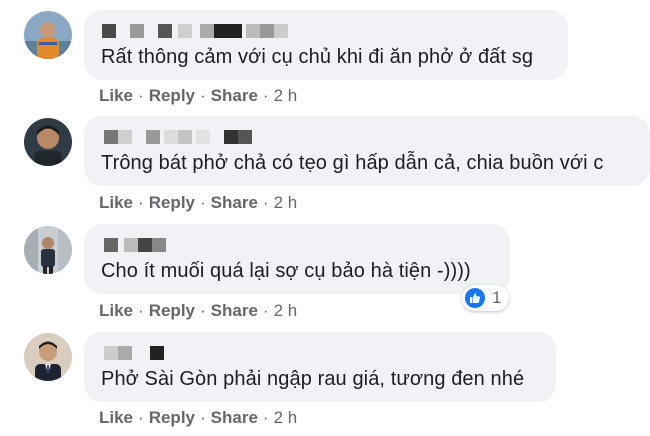  I want to click on reaction-count: 1, so click(497, 297).